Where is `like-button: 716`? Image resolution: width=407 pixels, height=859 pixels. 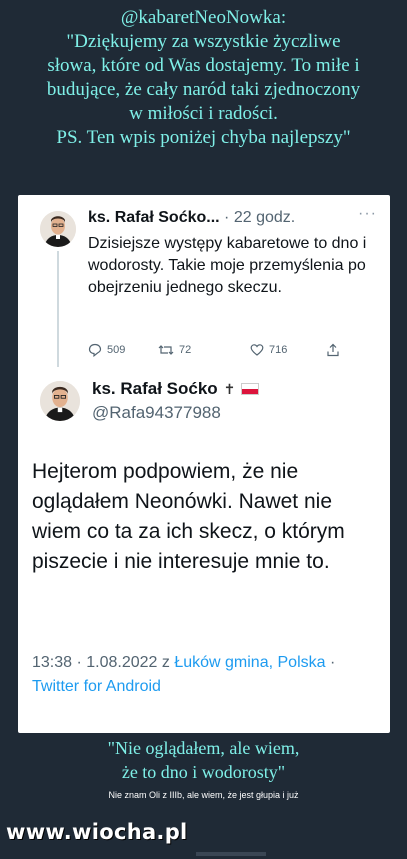 like-button: 716 is located at coordinates (268, 350).